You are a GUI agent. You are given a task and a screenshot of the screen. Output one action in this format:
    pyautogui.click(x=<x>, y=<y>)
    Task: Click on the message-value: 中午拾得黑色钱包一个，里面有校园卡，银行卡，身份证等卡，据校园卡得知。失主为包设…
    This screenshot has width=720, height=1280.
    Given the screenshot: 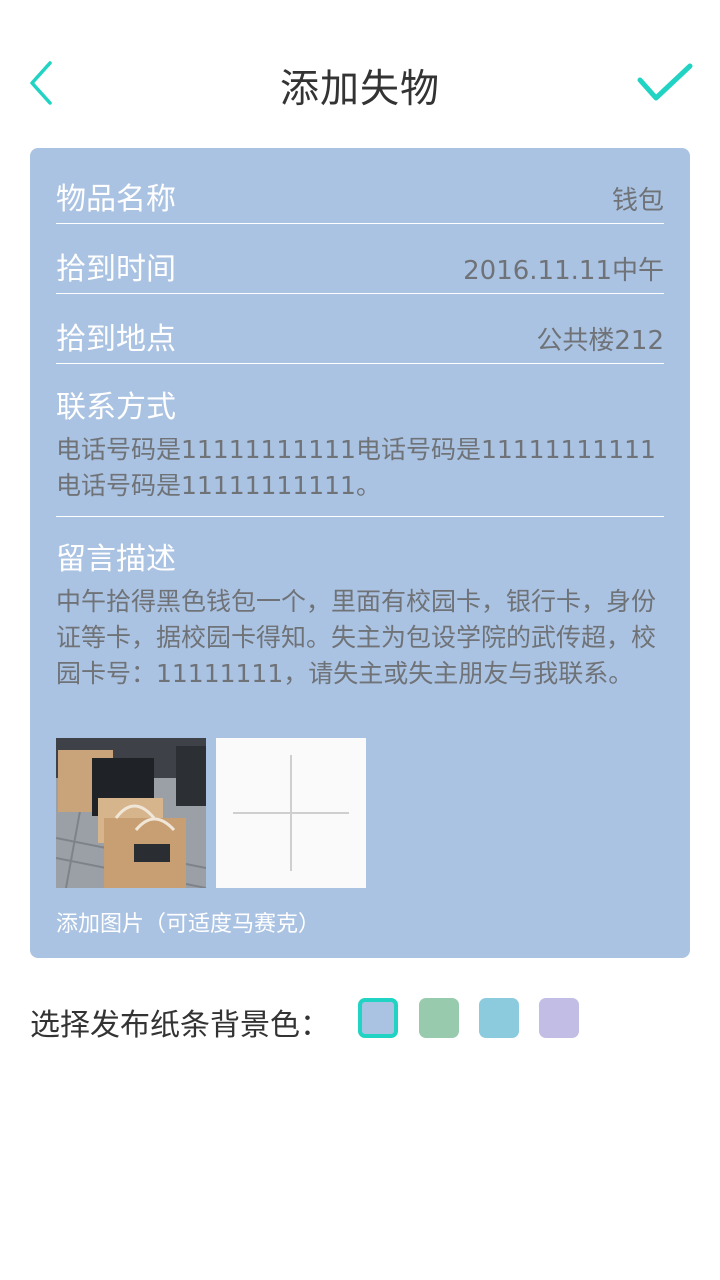 What is the action you would take?
    pyautogui.click(x=360, y=638)
    